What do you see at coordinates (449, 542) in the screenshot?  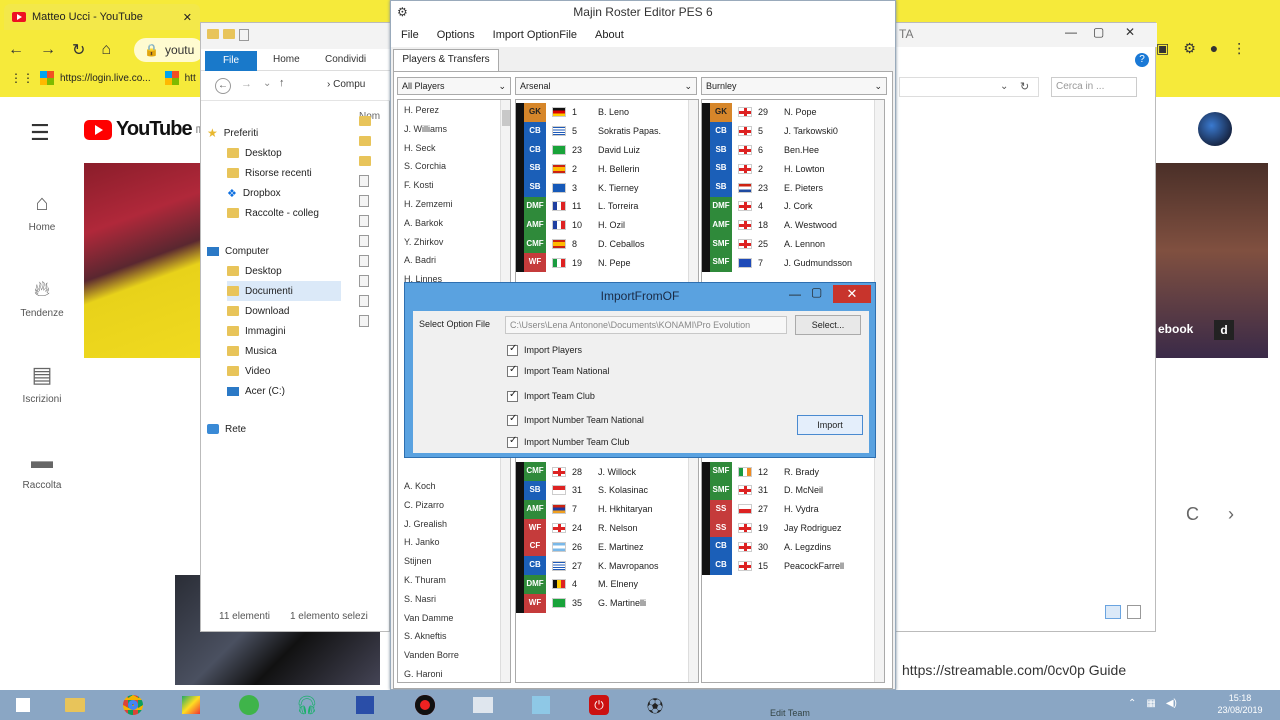 I see `player-list-item: H. Janko` at bounding box center [449, 542].